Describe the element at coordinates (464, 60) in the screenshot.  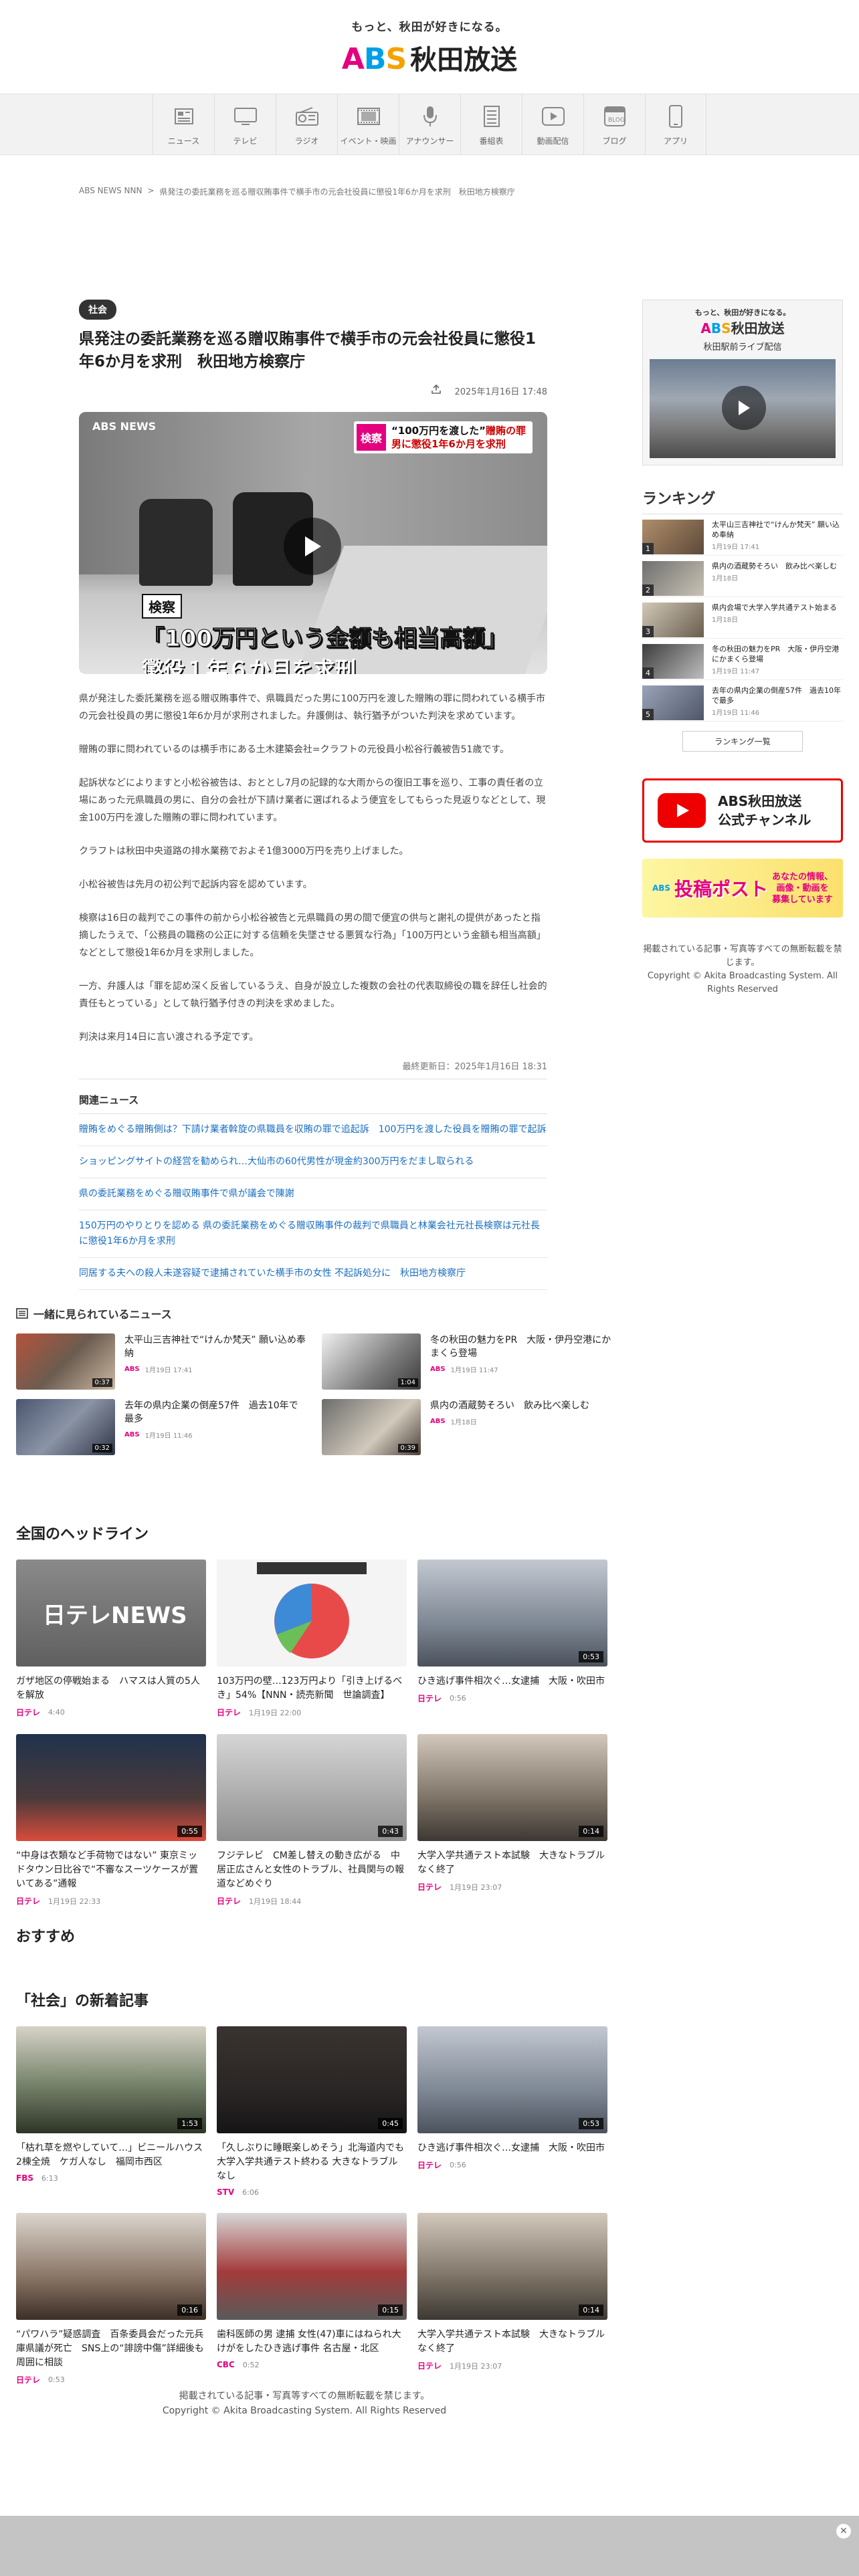
I see `station-name: 秋田放送` at that location.